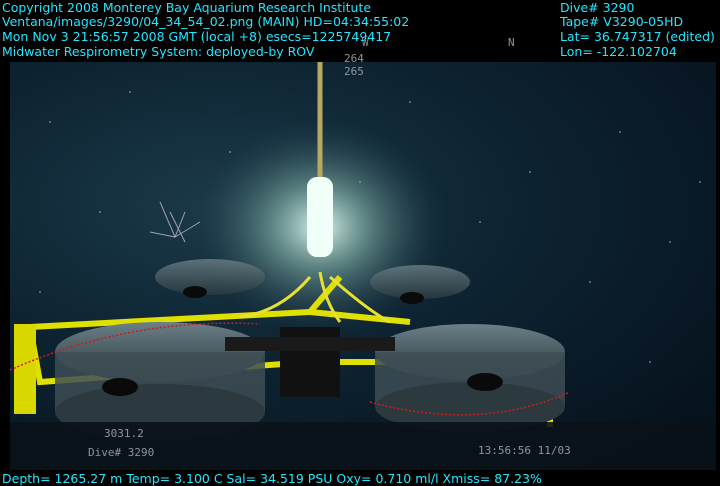  Describe the element at coordinates (511, 42) in the screenshot. I see `compass-n: N` at that location.